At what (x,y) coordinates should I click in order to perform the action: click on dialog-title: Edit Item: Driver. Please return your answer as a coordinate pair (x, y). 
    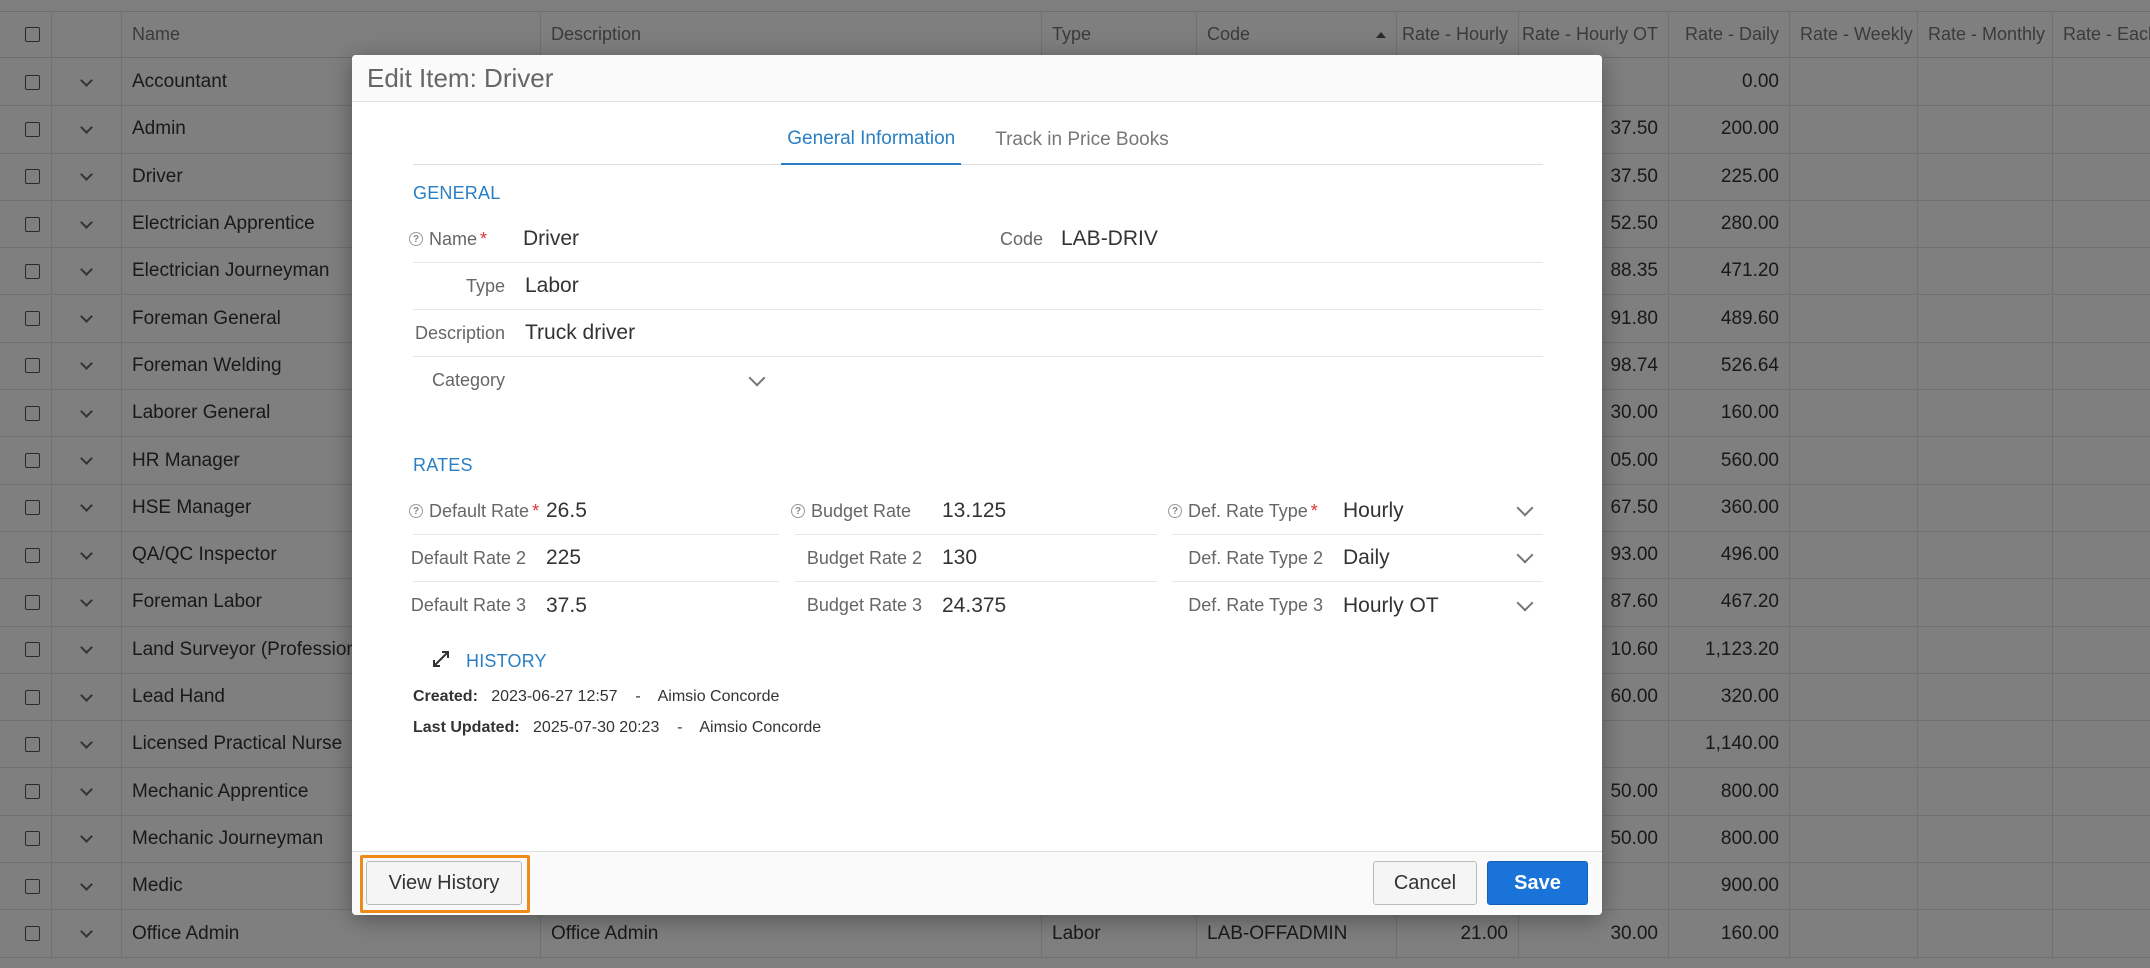
    Looking at the image, I should click on (977, 78).